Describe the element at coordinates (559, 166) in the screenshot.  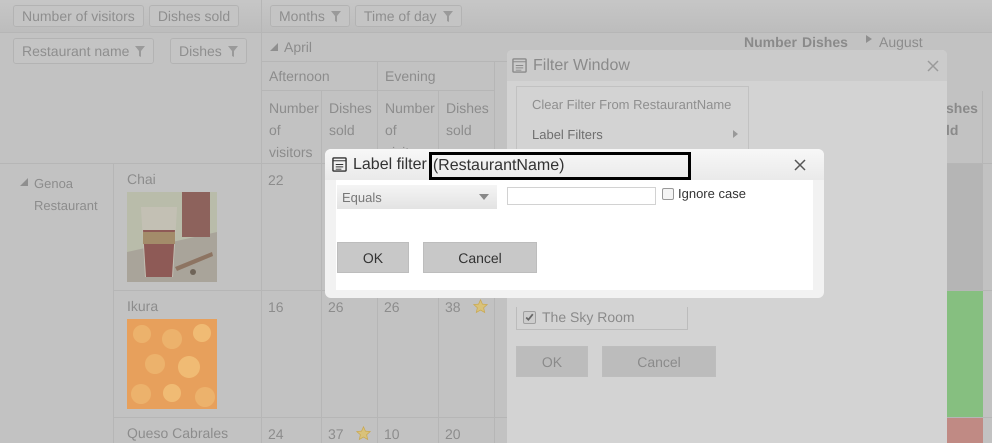
I see `field-name: (RestaurantName)` at that location.